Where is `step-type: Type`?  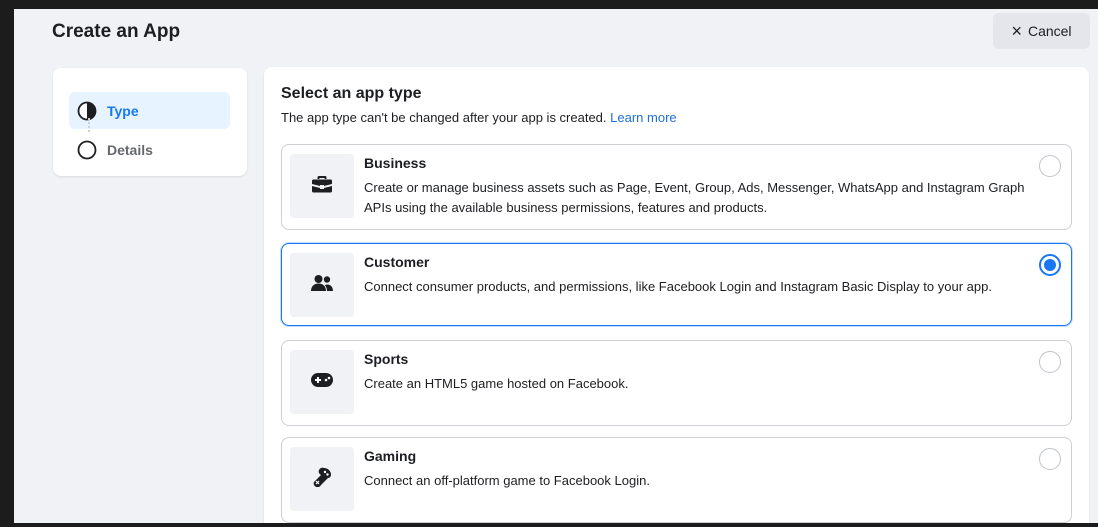
step-type: Type is located at coordinates (149, 110).